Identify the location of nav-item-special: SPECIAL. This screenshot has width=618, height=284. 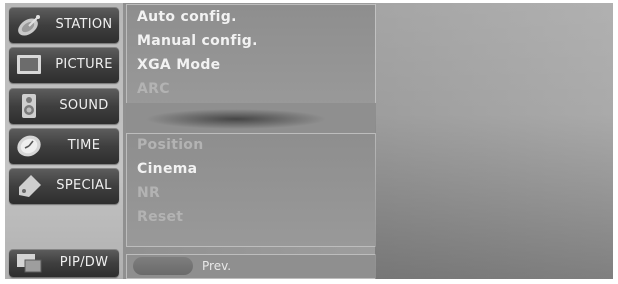
(64, 186).